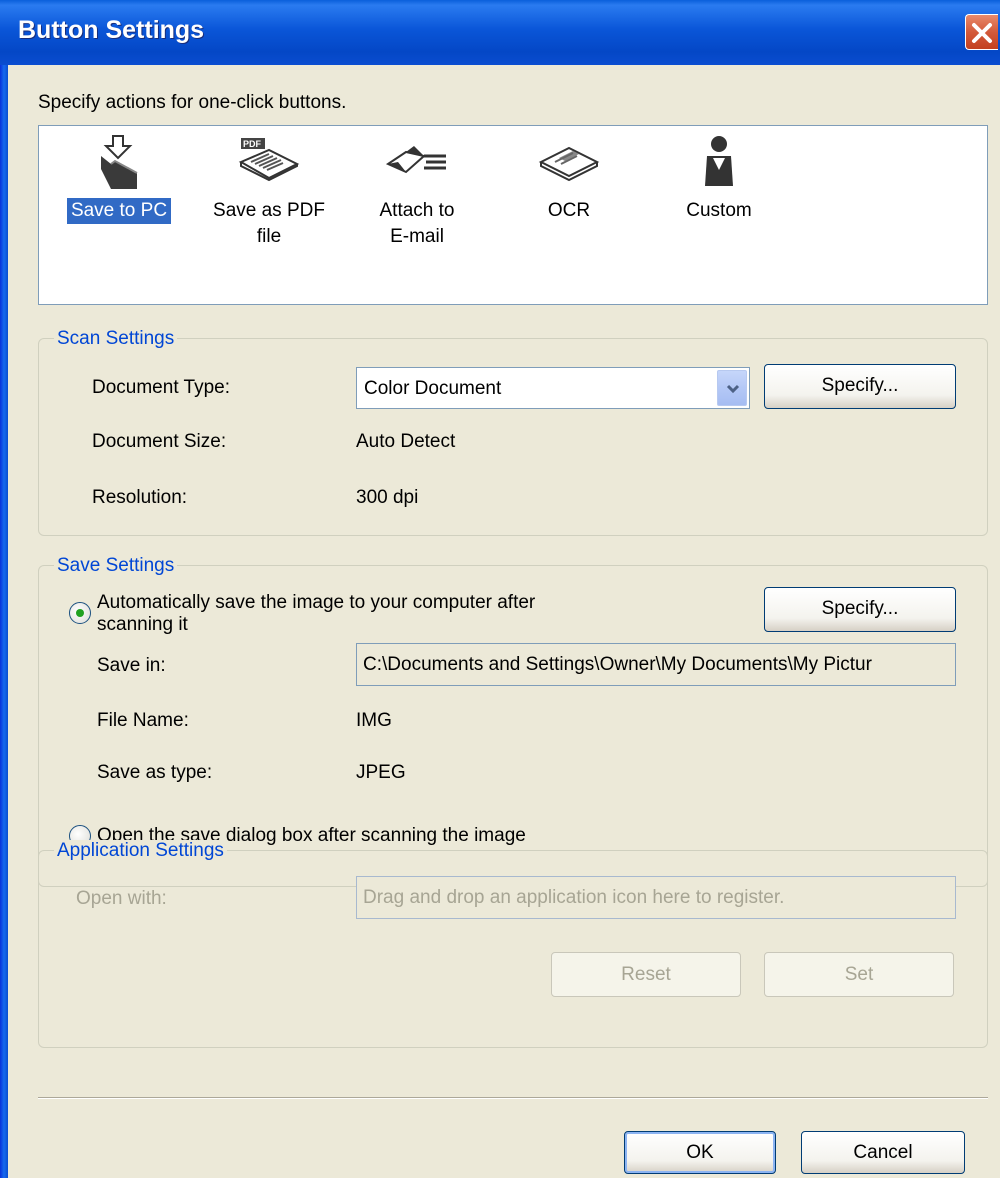  What do you see at coordinates (406, 441) in the screenshot?
I see `document-size-value: Auto Detect` at bounding box center [406, 441].